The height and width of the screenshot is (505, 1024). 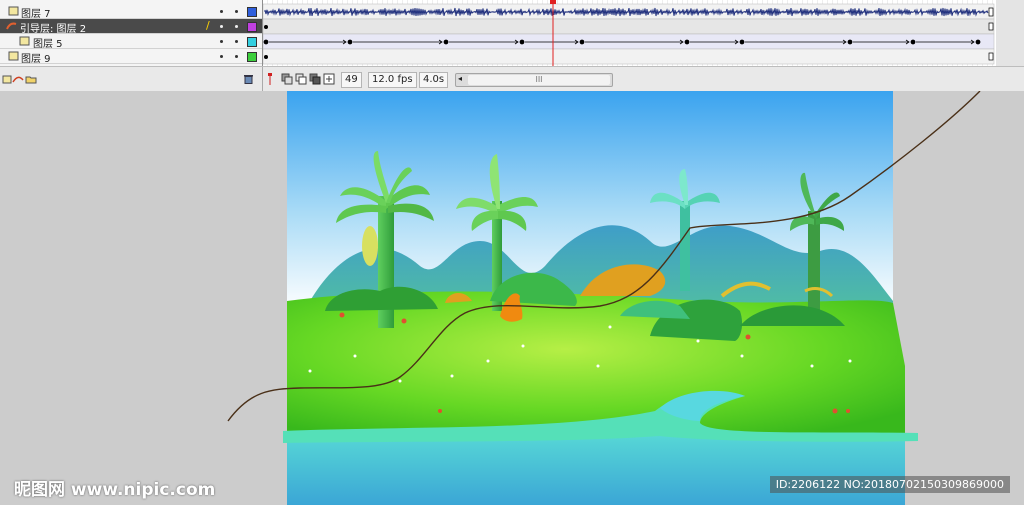 What do you see at coordinates (115, 490) in the screenshot?
I see `watermark-left: 昵图网 www.nipic.com` at bounding box center [115, 490].